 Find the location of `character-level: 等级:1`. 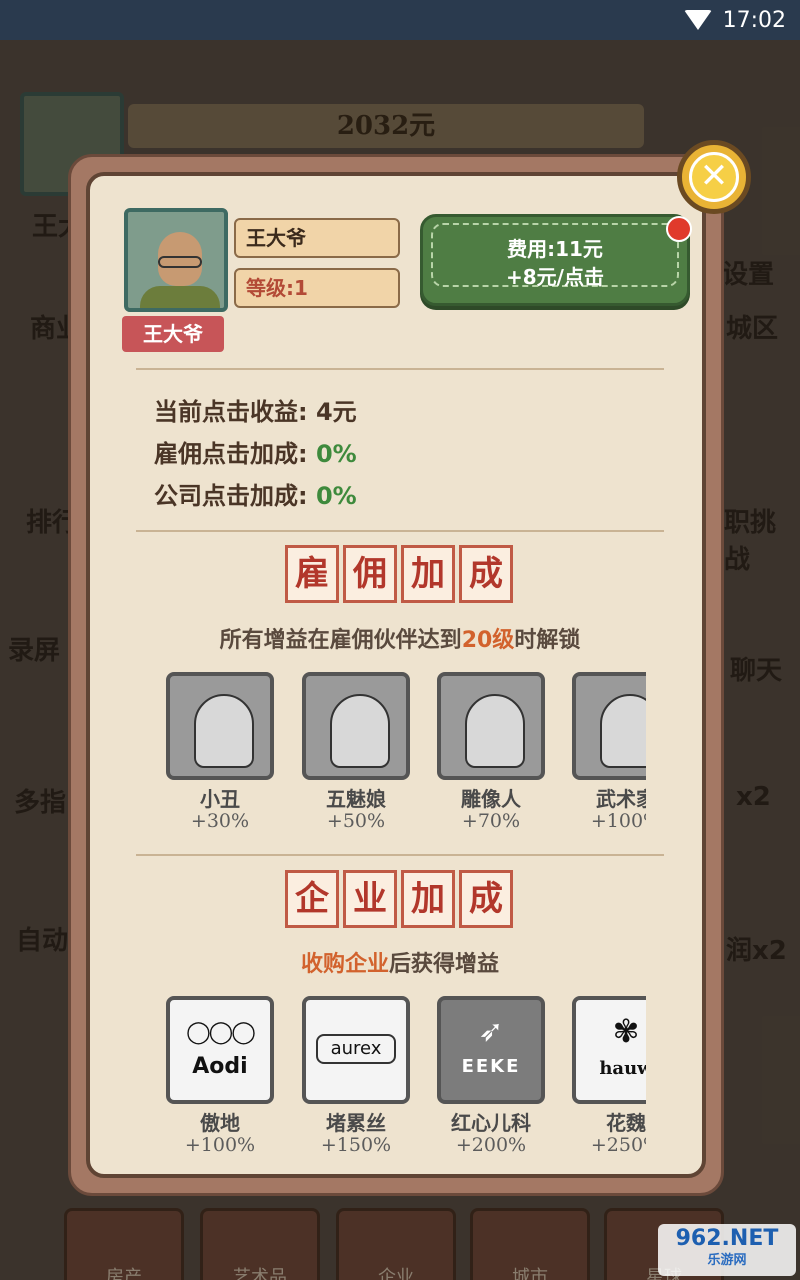

character-level: 等级:1 is located at coordinates (317, 288).